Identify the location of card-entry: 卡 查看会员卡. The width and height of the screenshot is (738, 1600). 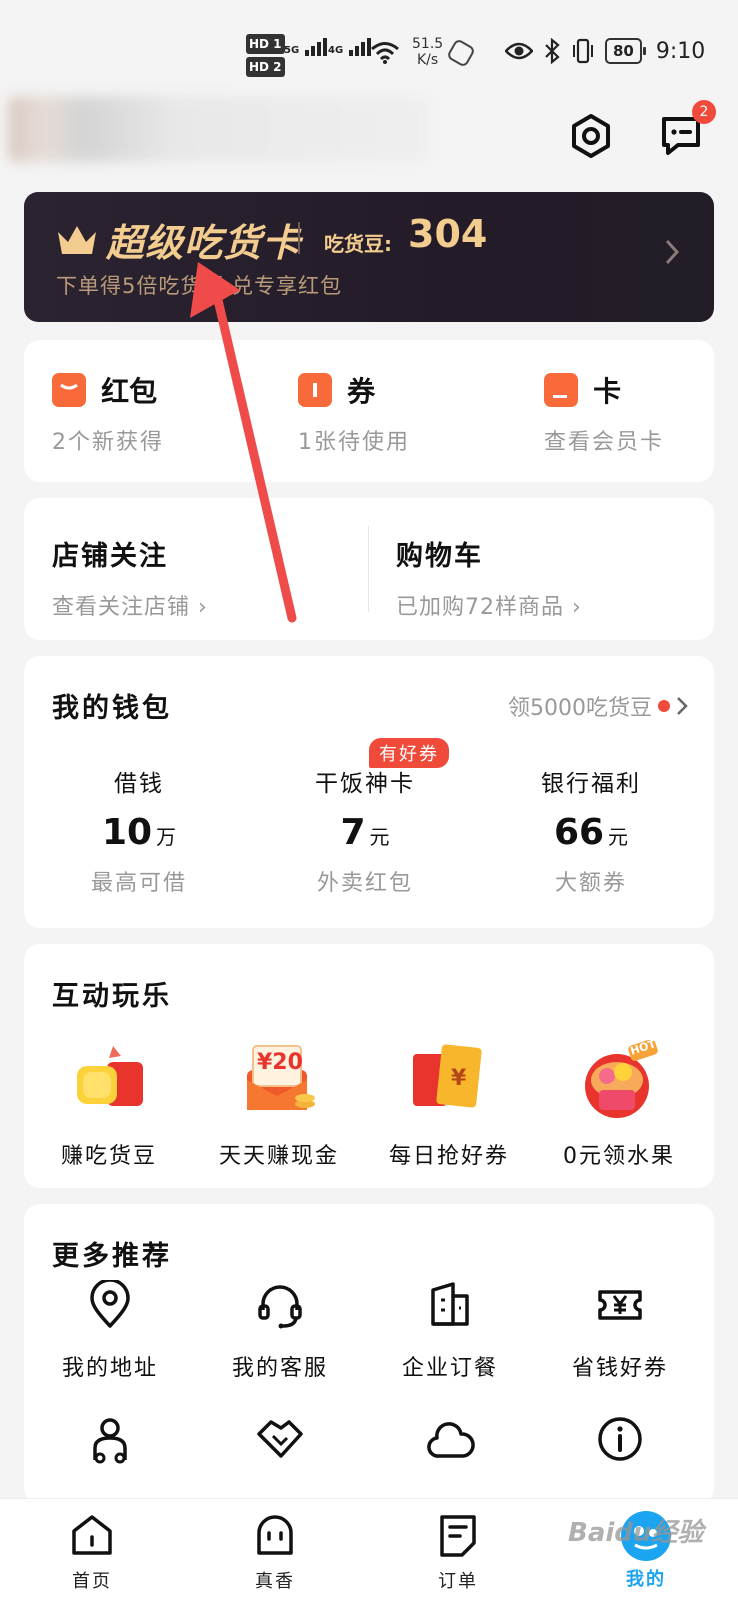
(604, 413).